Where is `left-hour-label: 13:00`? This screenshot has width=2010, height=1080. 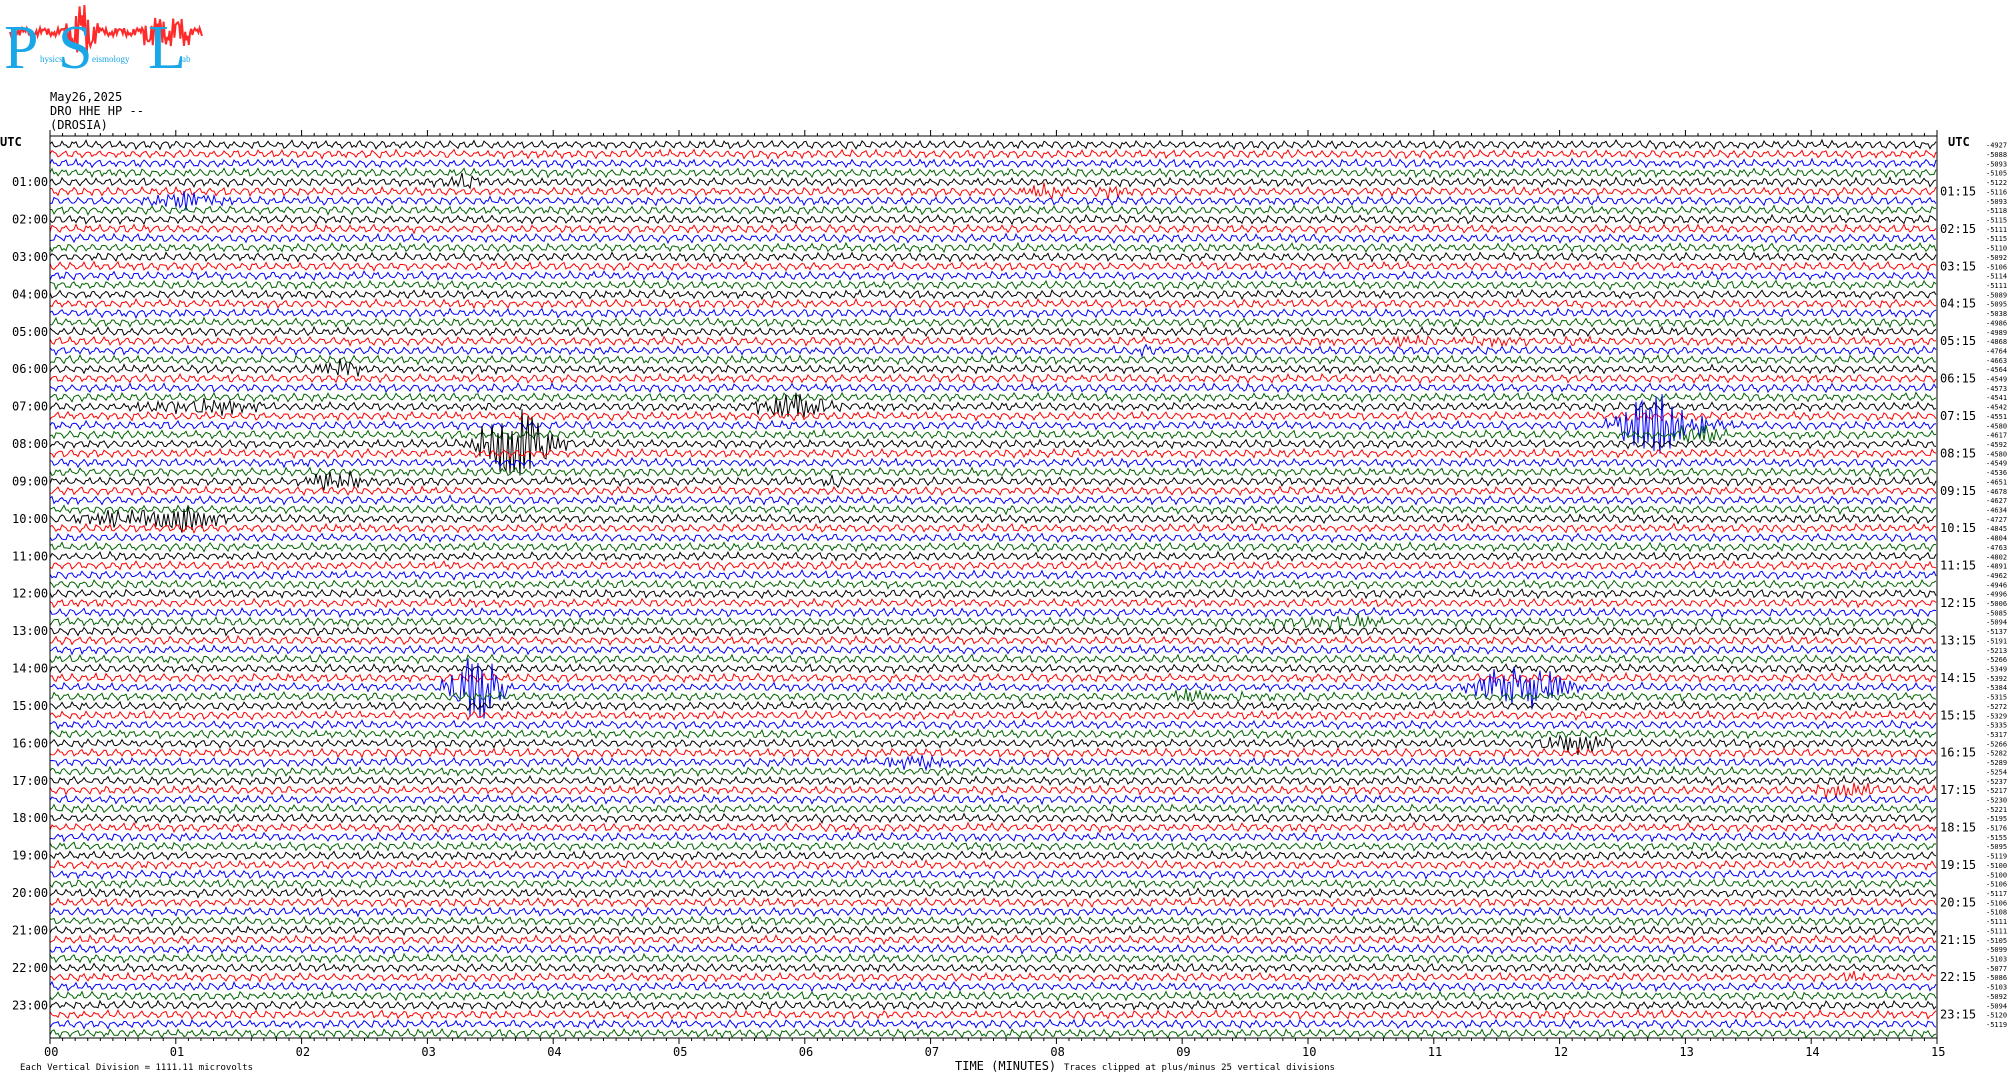
left-hour-label: 13:00 is located at coordinates (30, 631).